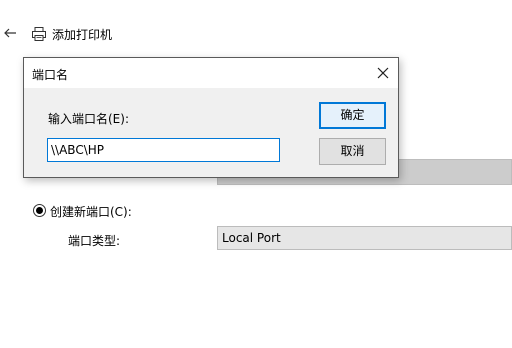 The width and height of the screenshot is (512, 348). I want to click on port-name-prompt: 输入端口名(E):, so click(88, 119).